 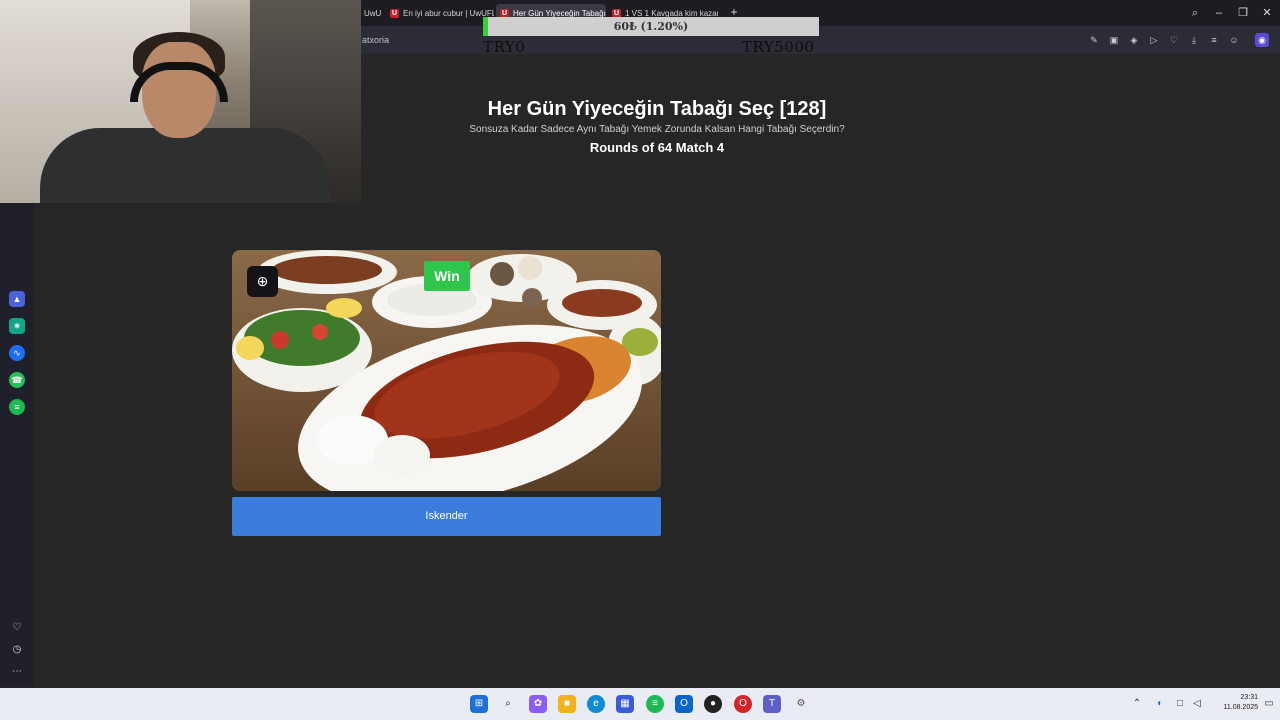 I want to click on tab-uwu: UwU, so click(x=372, y=13).